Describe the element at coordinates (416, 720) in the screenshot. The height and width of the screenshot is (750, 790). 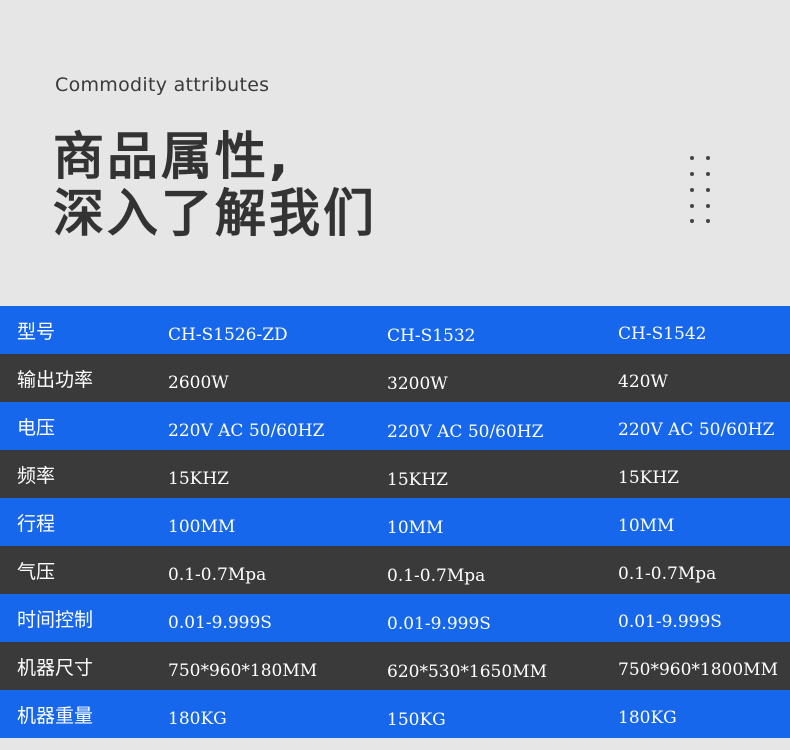
I see `value-cell: 150KG` at that location.